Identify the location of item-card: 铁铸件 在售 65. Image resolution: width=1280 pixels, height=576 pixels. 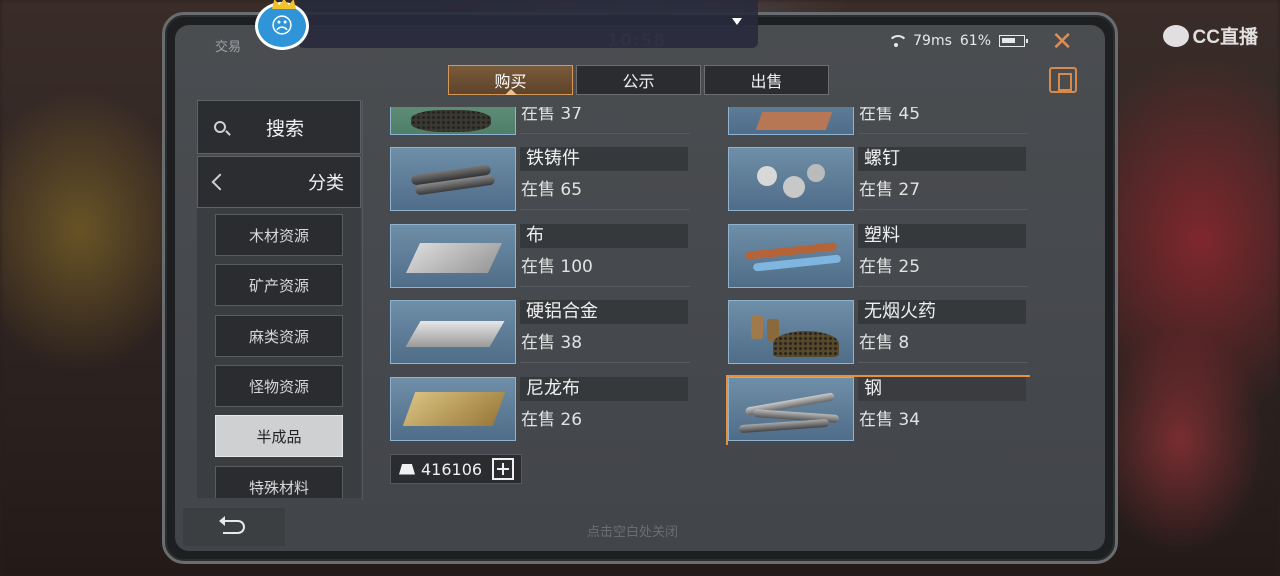
(540, 180).